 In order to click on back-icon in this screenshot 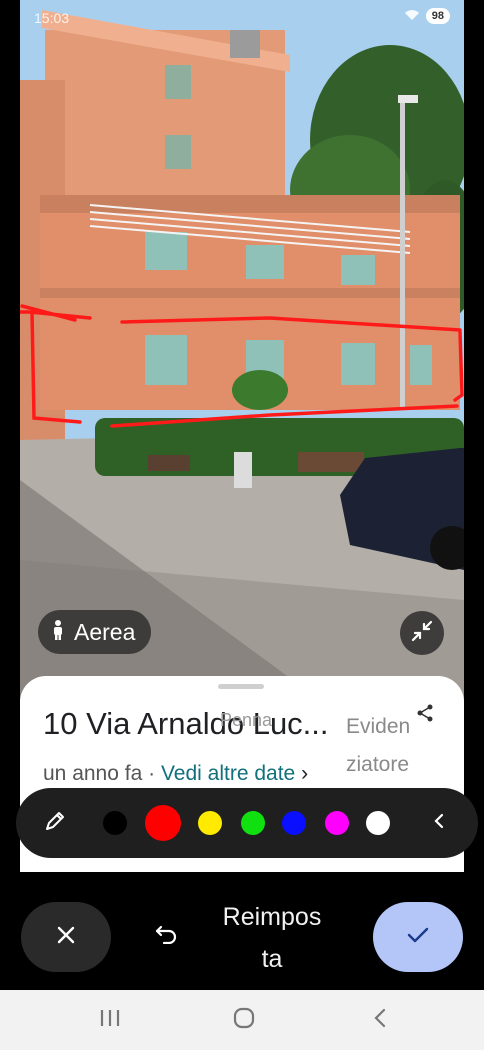, I will do `click(380, 1020)`.